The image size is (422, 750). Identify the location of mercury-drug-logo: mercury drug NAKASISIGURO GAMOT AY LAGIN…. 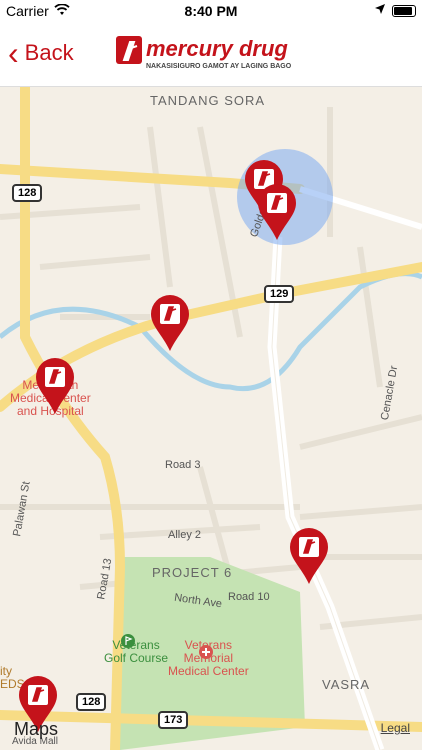
(204, 53).